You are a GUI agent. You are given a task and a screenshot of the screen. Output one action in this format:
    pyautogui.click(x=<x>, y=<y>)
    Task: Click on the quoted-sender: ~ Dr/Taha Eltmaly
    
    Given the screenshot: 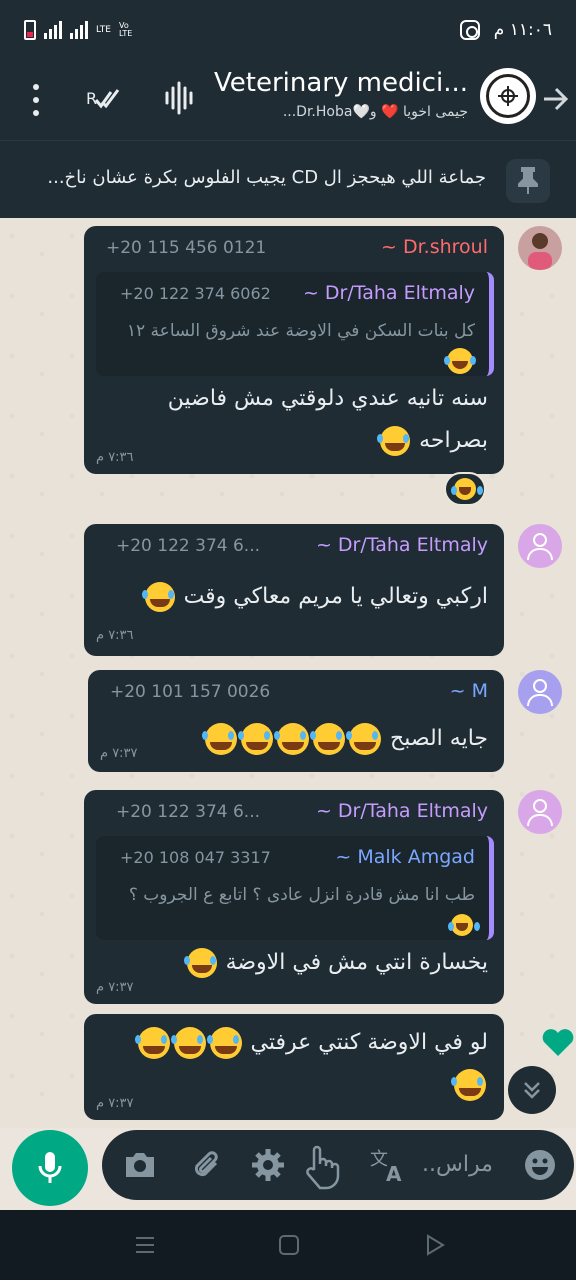 What is the action you would take?
    pyautogui.click(x=388, y=293)
    